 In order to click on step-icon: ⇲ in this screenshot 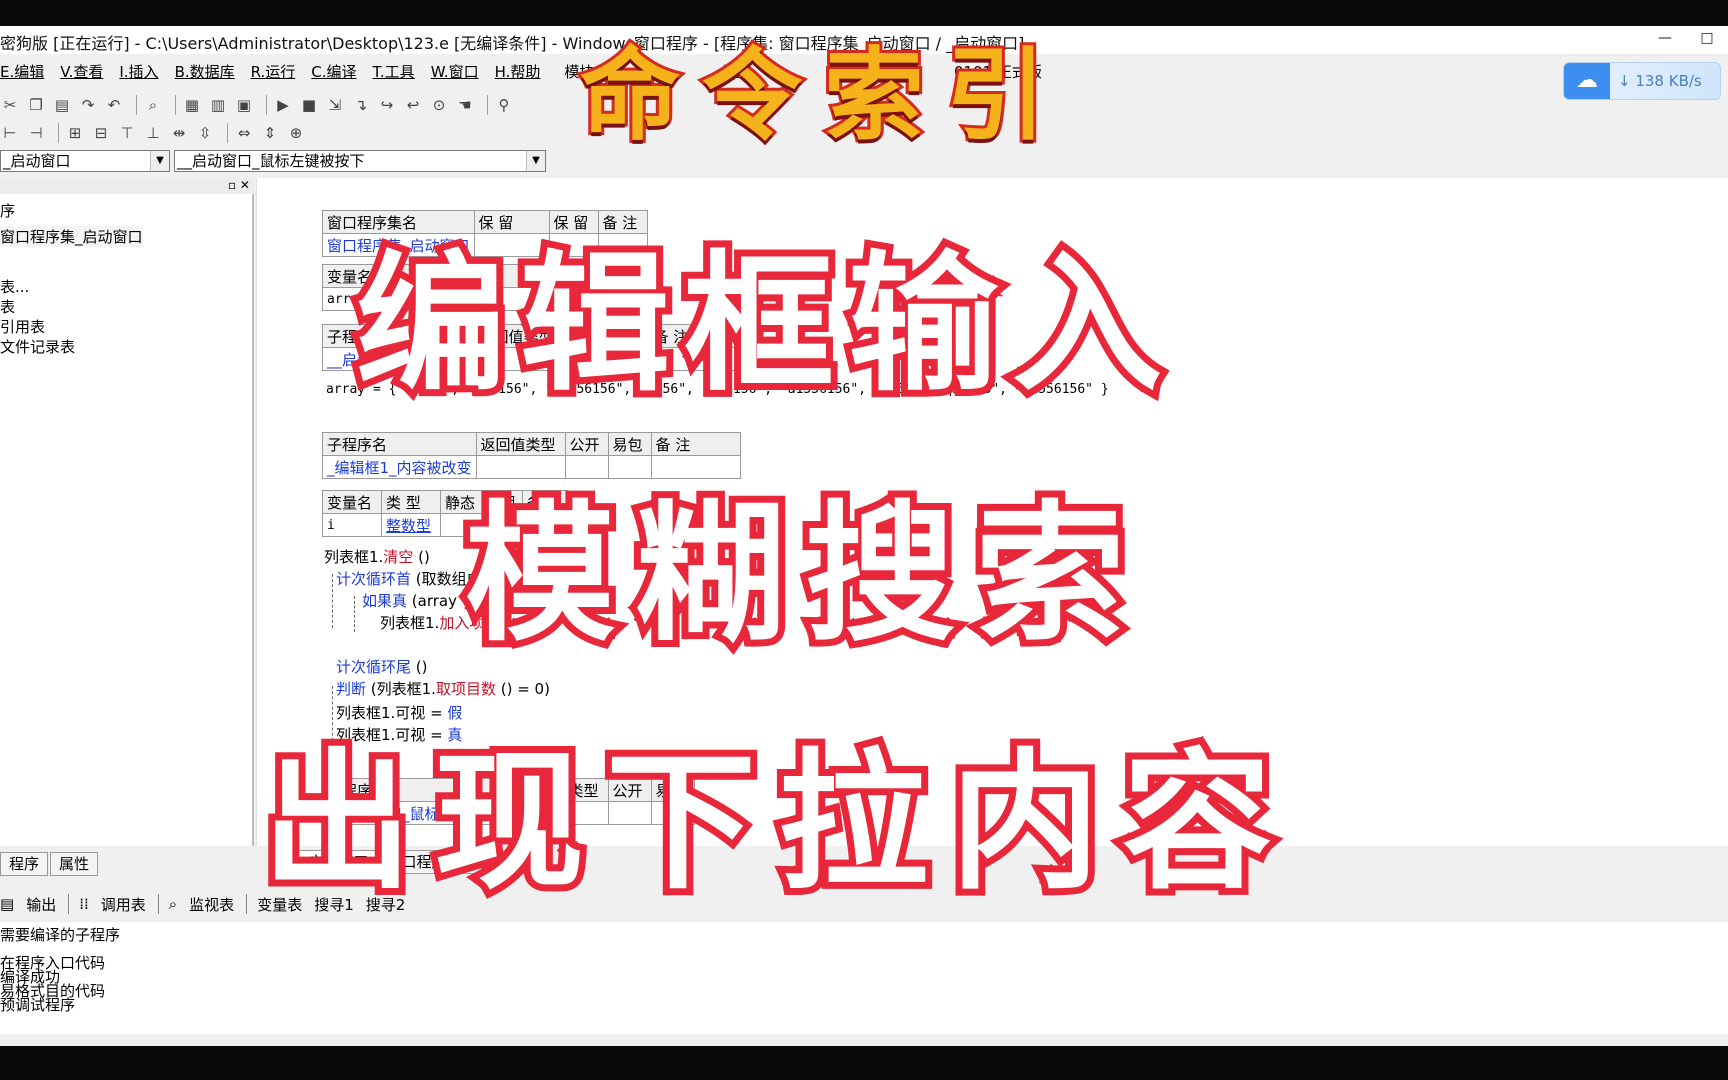, I will do `click(335, 105)`.